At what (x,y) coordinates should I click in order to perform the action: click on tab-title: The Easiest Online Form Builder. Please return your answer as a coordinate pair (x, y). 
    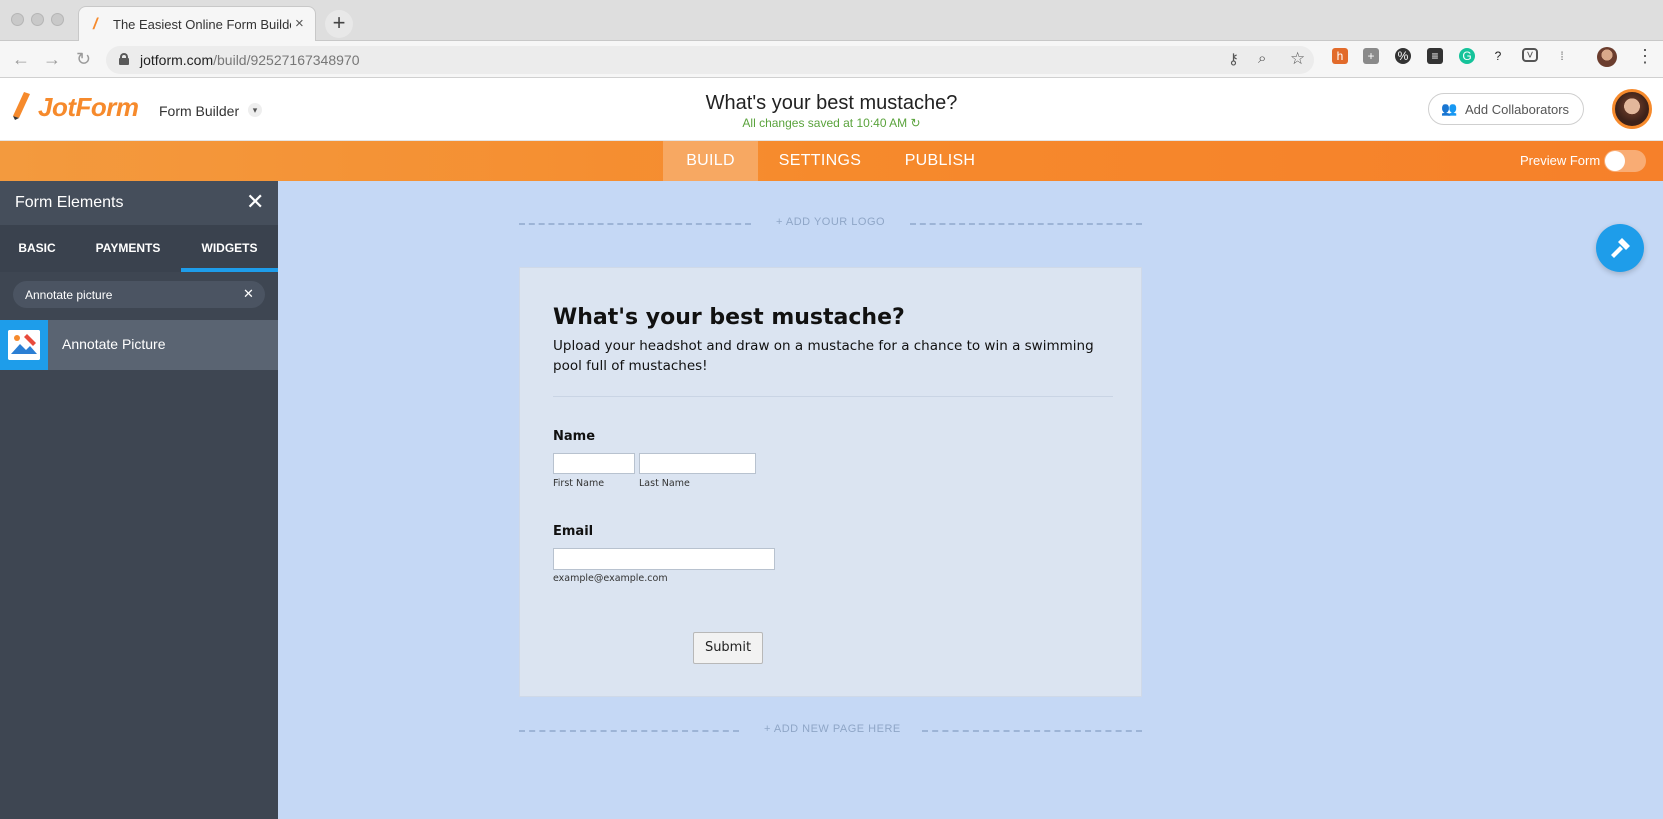
    Looking at the image, I should click on (202, 24).